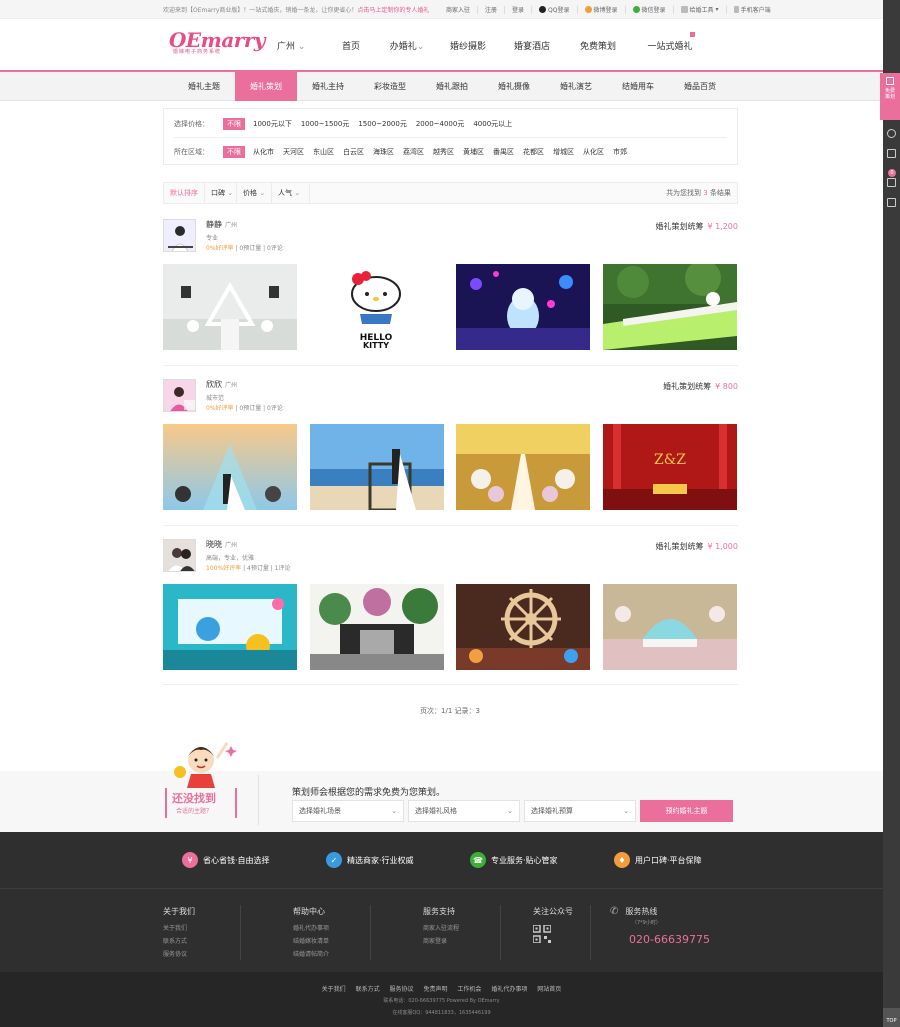  What do you see at coordinates (593, 152) in the screenshot?
I see `area-option: 从化区` at bounding box center [593, 152].